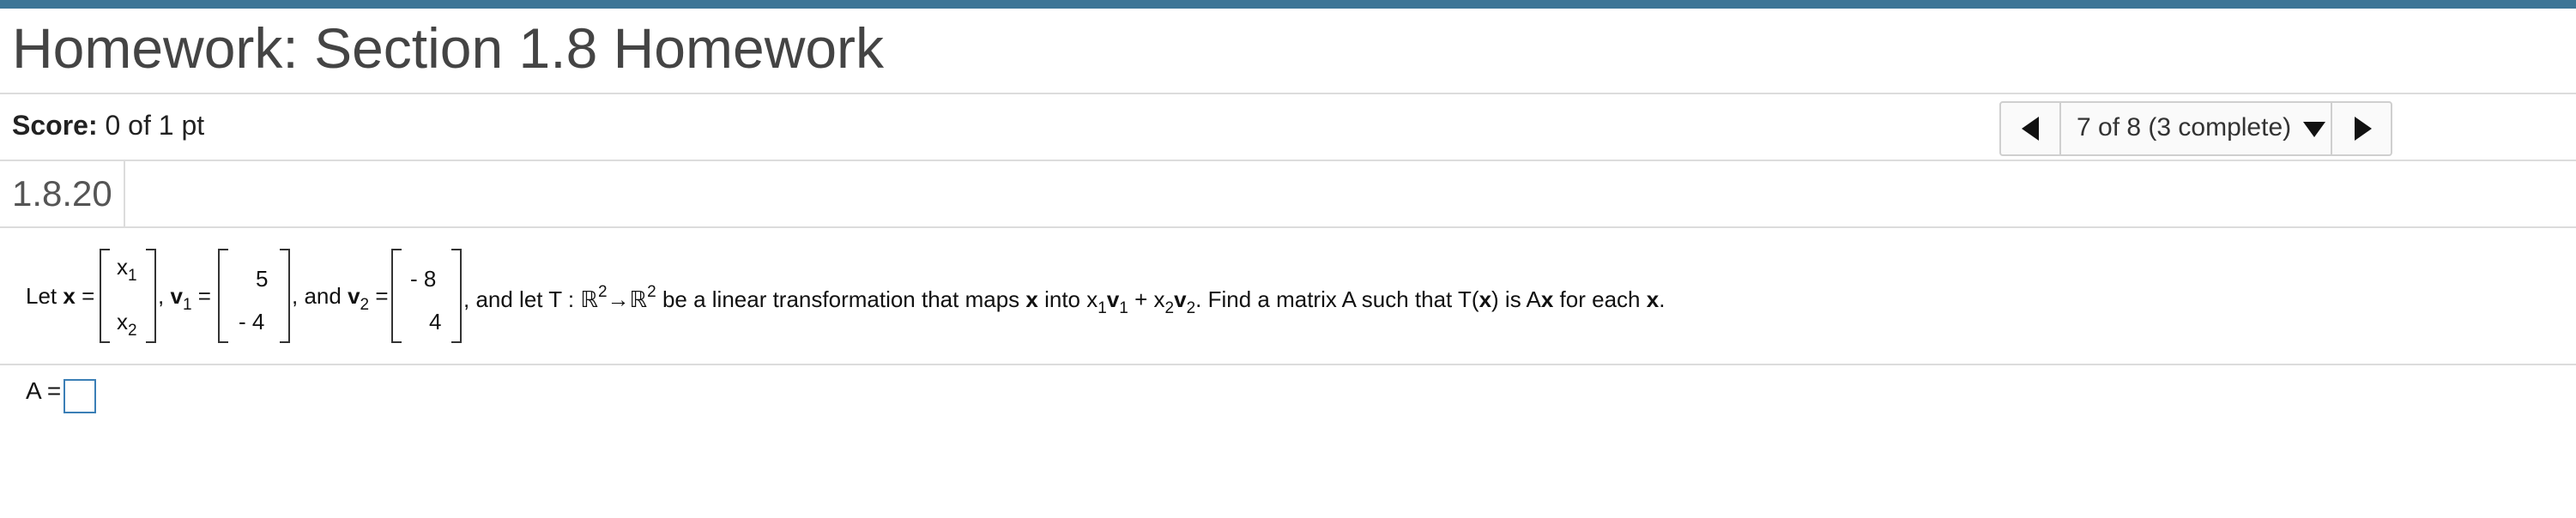  I want to click on problem-text-v1: , v1 =, so click(184, 298).